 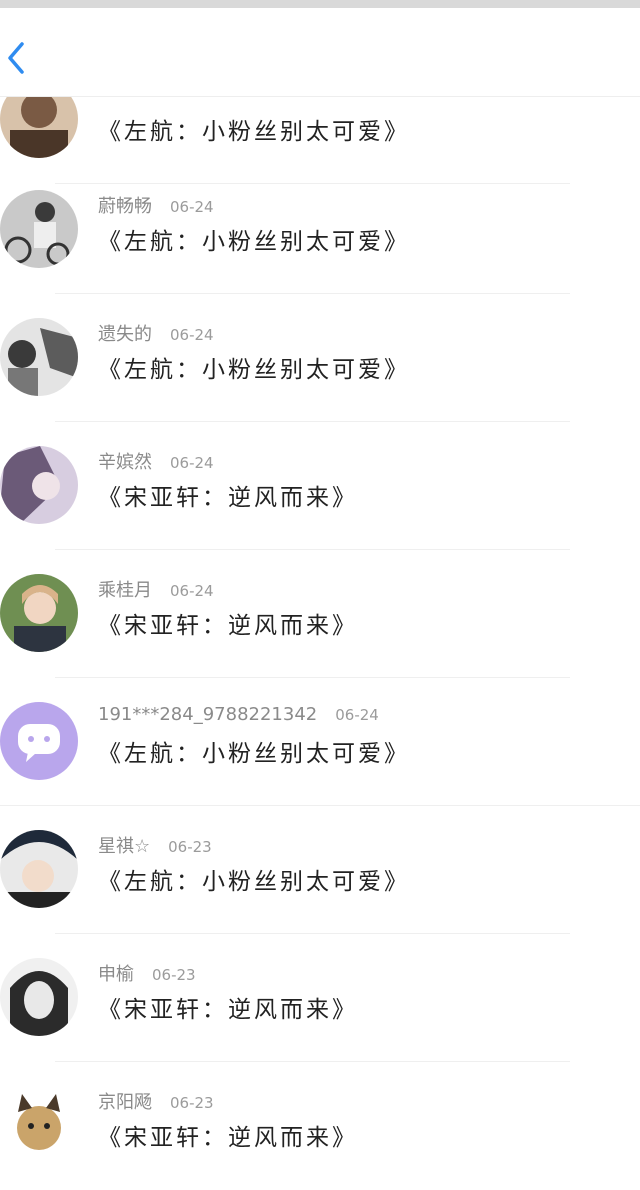 What do you see at coordinates (156, 461) in the screenshot?
I see `comment-username: 辛嫔然 06-24` at bounding box center [156, 461].